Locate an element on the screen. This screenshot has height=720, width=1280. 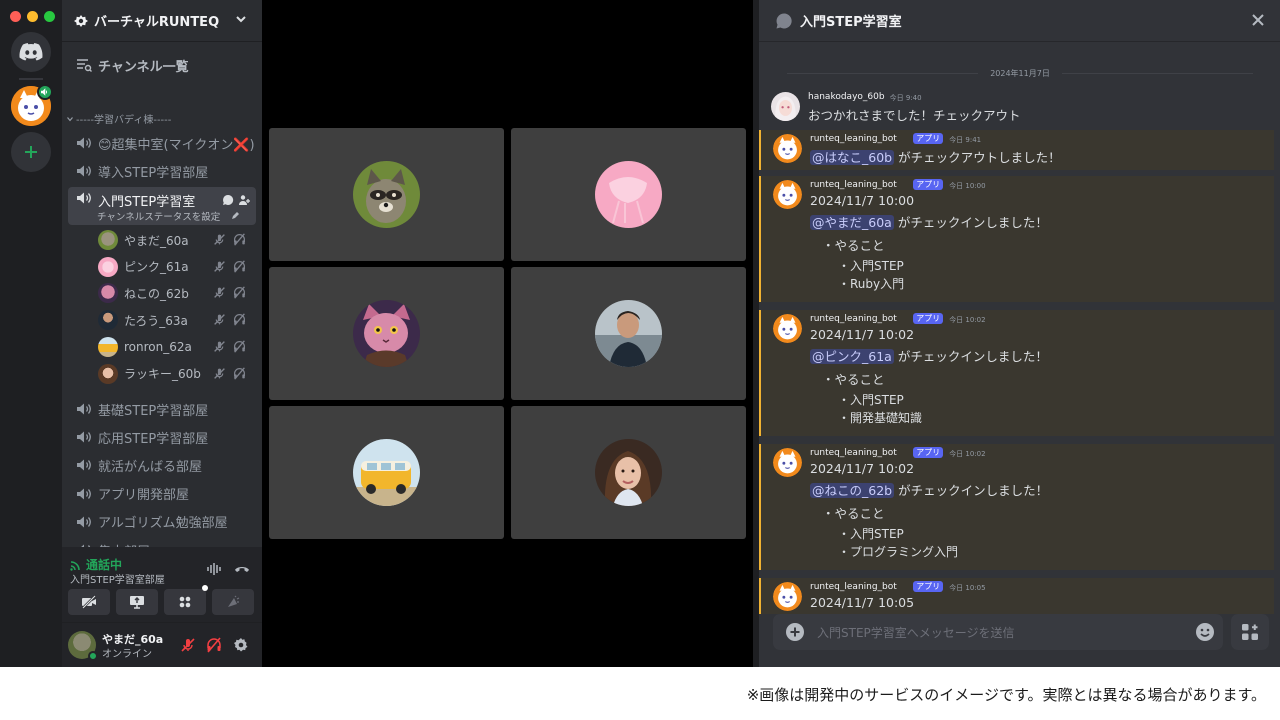
channel-item: アルゴリズム勉強部屋 is located at coordinates (162, 522).